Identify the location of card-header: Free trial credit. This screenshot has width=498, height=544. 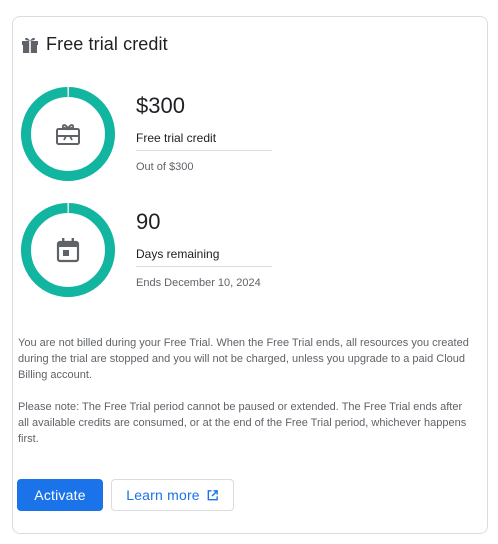
(94, 44).